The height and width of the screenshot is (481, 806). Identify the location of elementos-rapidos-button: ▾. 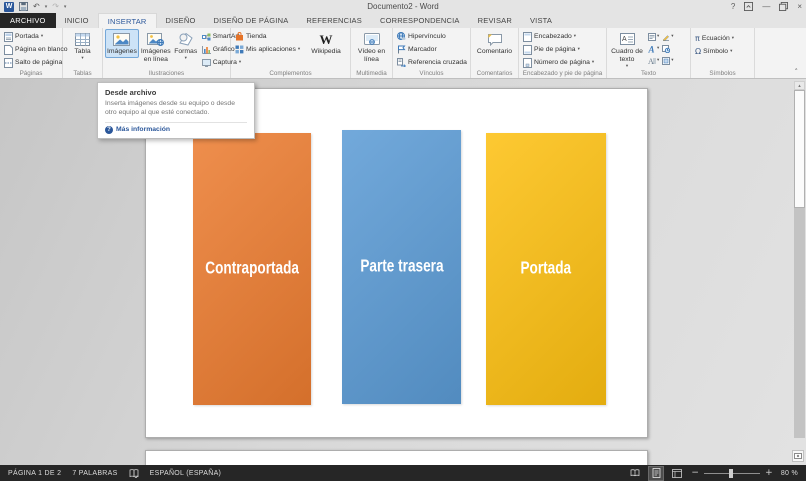
(653, 36).